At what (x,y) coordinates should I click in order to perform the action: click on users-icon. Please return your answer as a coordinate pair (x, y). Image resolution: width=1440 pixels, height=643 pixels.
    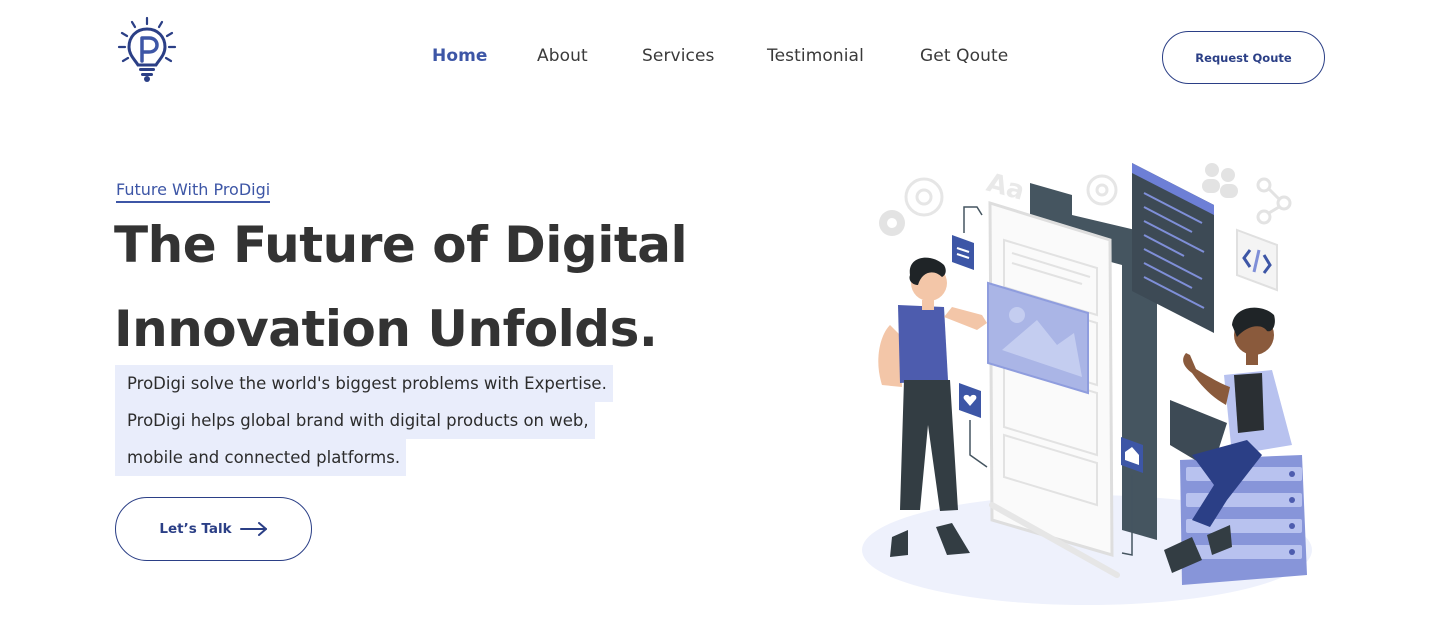
    Looking at the image, I should click on (1220, 180).